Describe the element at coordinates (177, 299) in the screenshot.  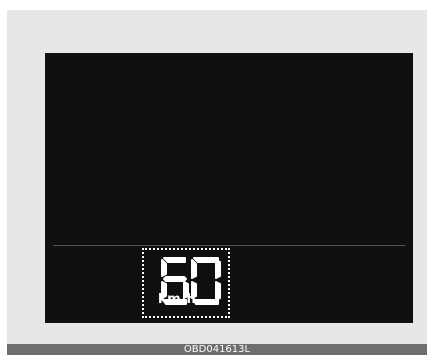
I see `speed-unit-label: km/h` at that location.